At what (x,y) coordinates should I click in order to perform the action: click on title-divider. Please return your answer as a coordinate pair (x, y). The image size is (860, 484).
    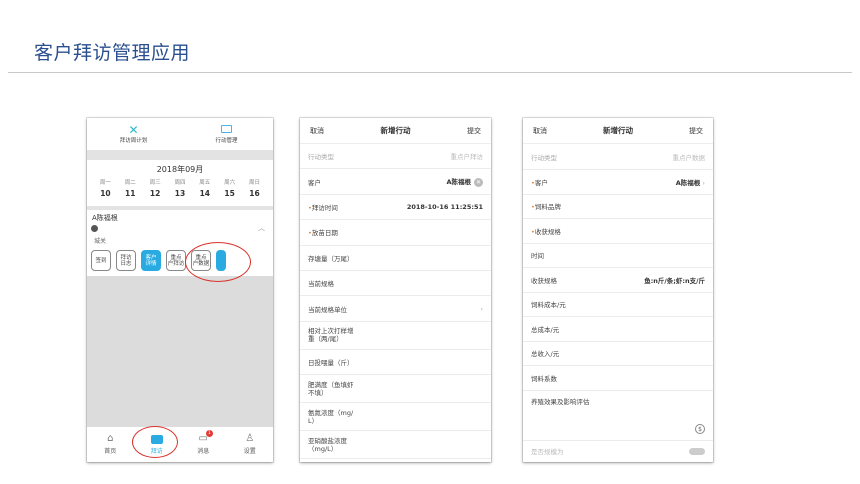
    Looking at the image, I should click on (430, 72).